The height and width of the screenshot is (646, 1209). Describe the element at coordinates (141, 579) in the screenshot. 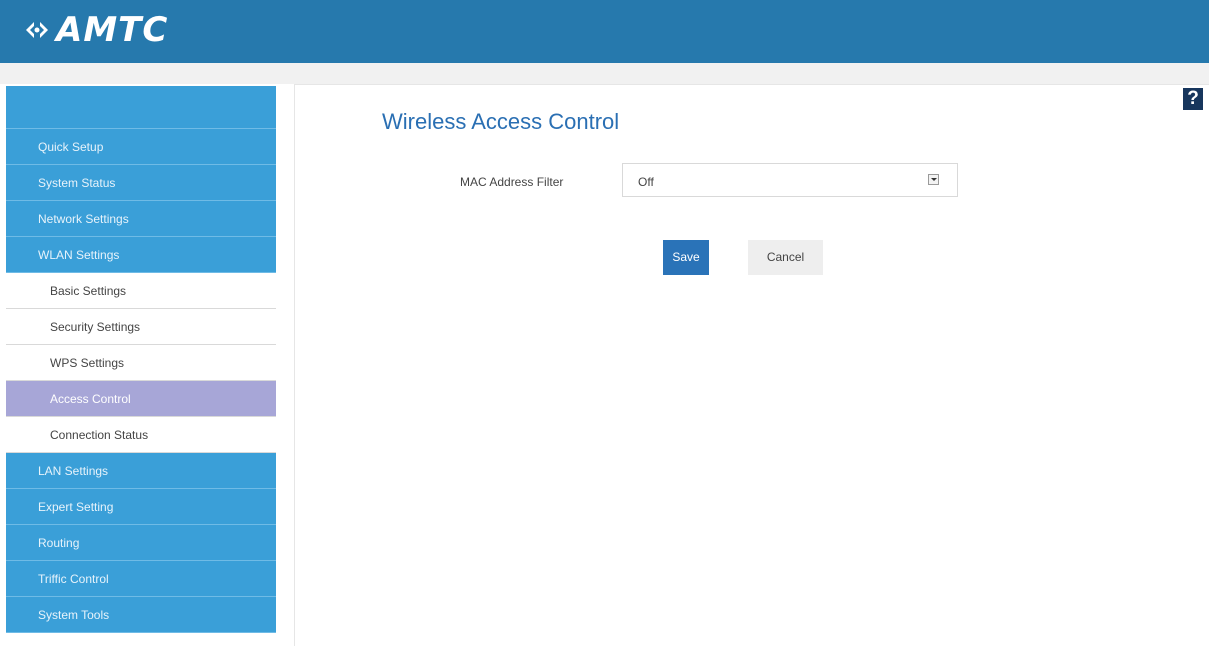

I see `sidebar-item-traffic-control: Triffic Control` at that location.